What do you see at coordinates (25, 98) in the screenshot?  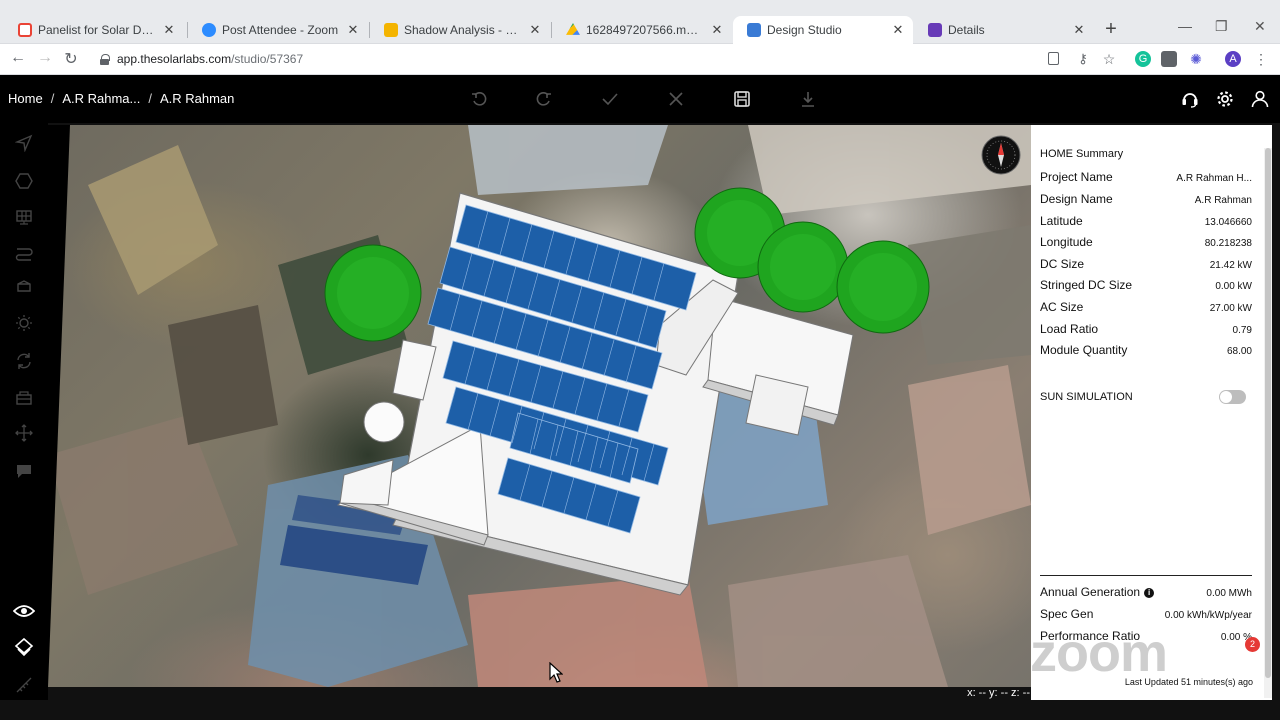 I see `breadcrumb-home: Home` at bounding box center [25, 98].